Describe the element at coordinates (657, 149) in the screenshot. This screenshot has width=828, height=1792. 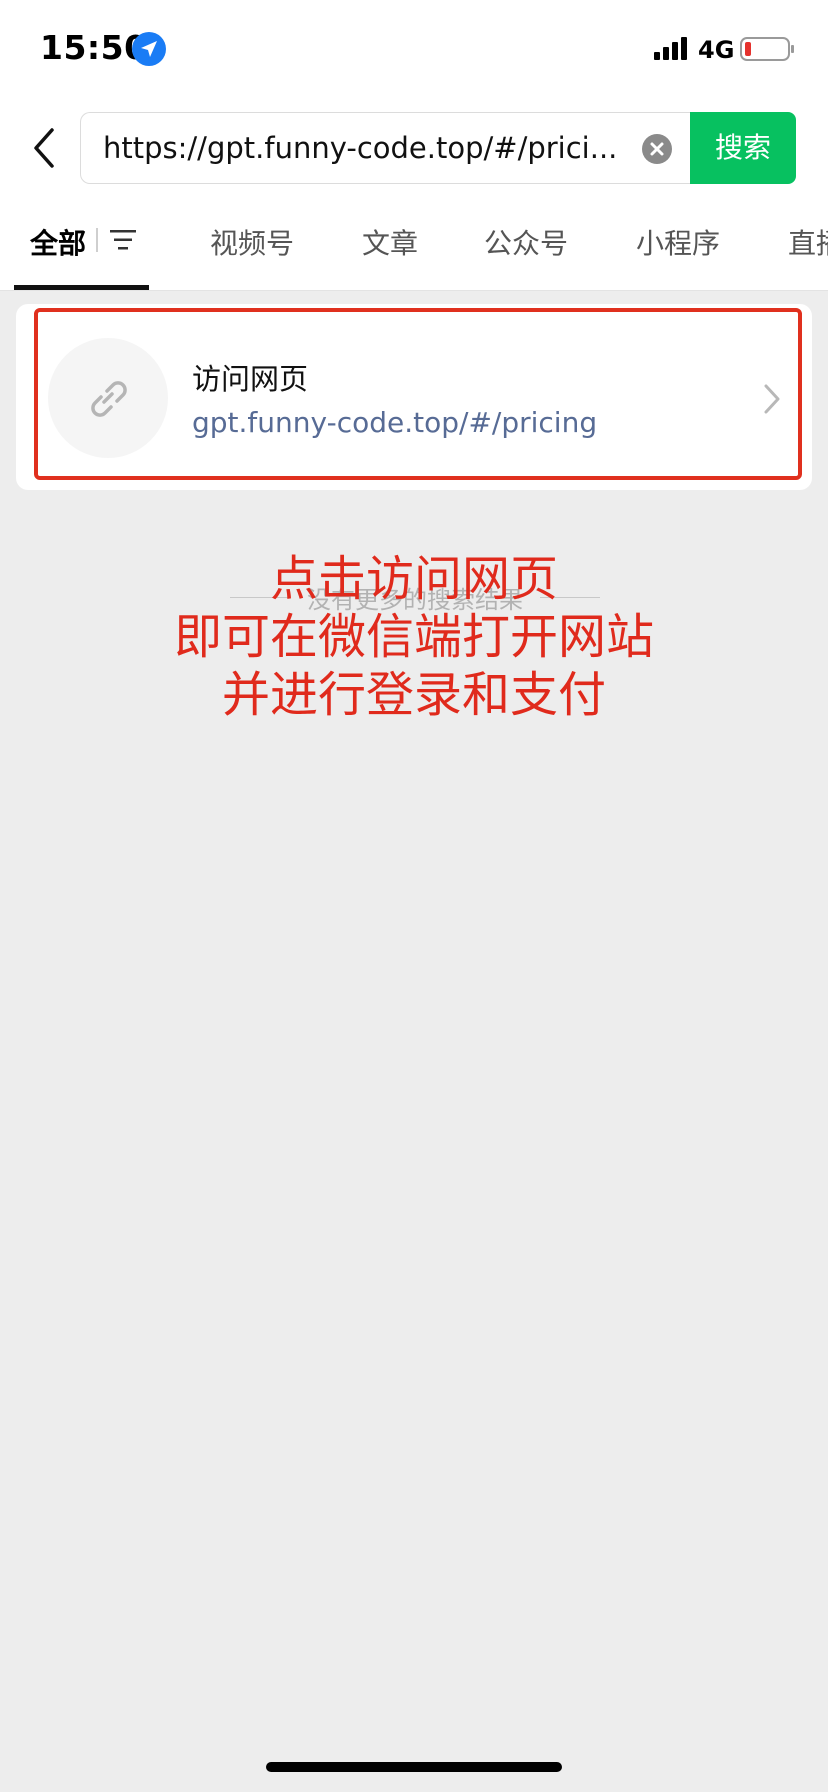
I see `clear-icon` at that location.